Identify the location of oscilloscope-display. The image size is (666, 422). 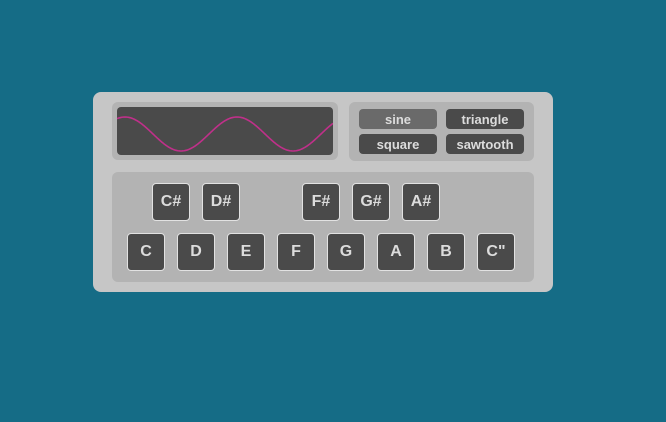
(225, 131).